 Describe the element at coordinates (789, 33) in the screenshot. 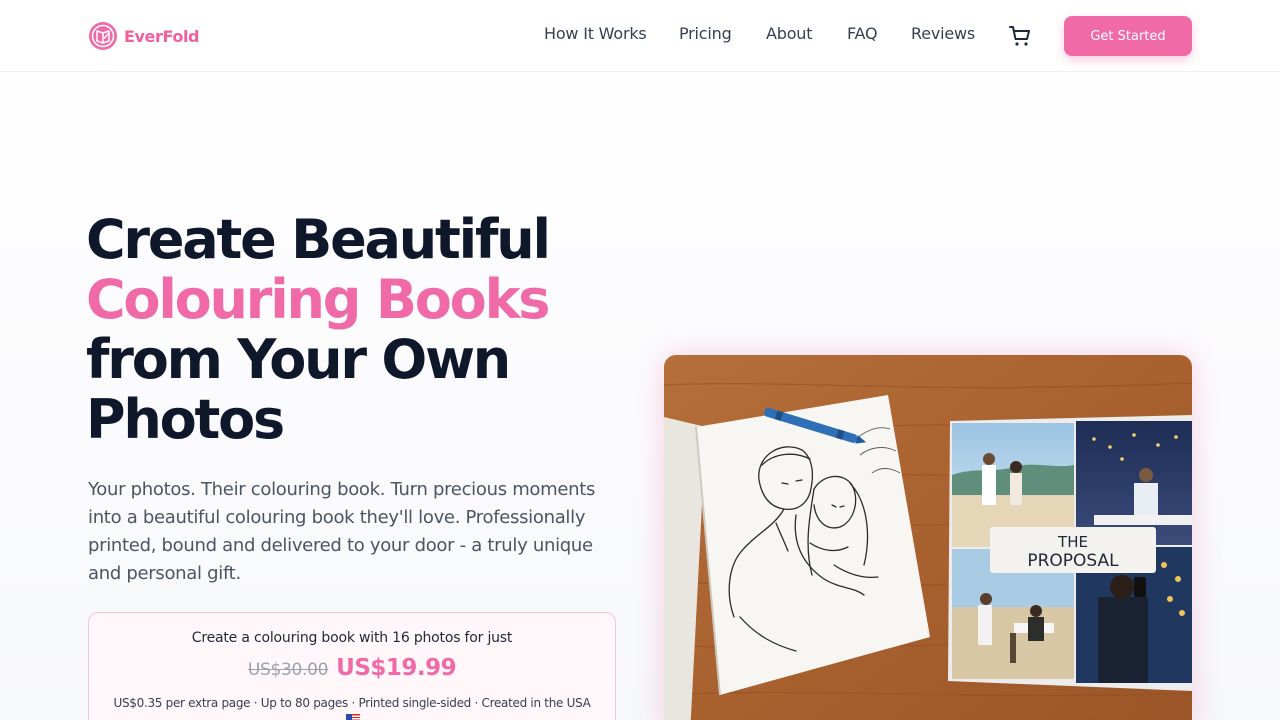

I see `nav-about: About` at that location.